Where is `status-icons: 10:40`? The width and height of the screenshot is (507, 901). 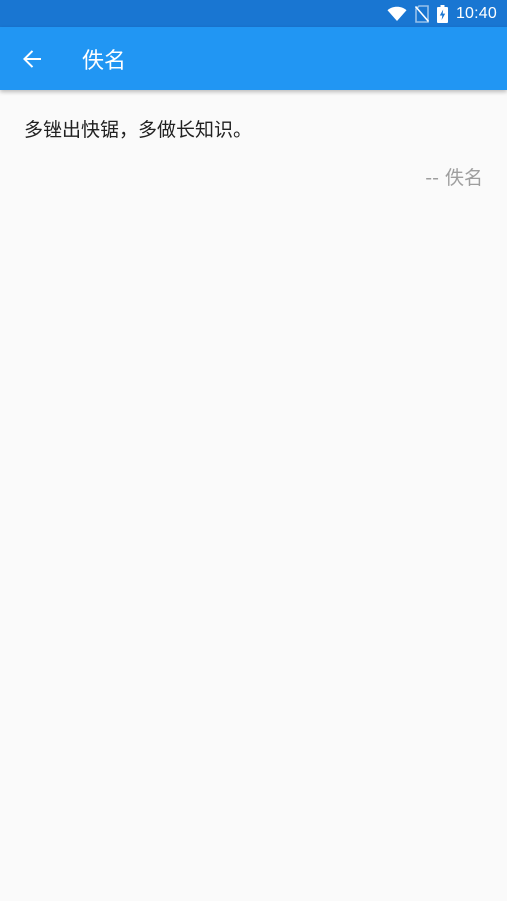
status-icons: 10:40 is located at coordinates (442, 13).